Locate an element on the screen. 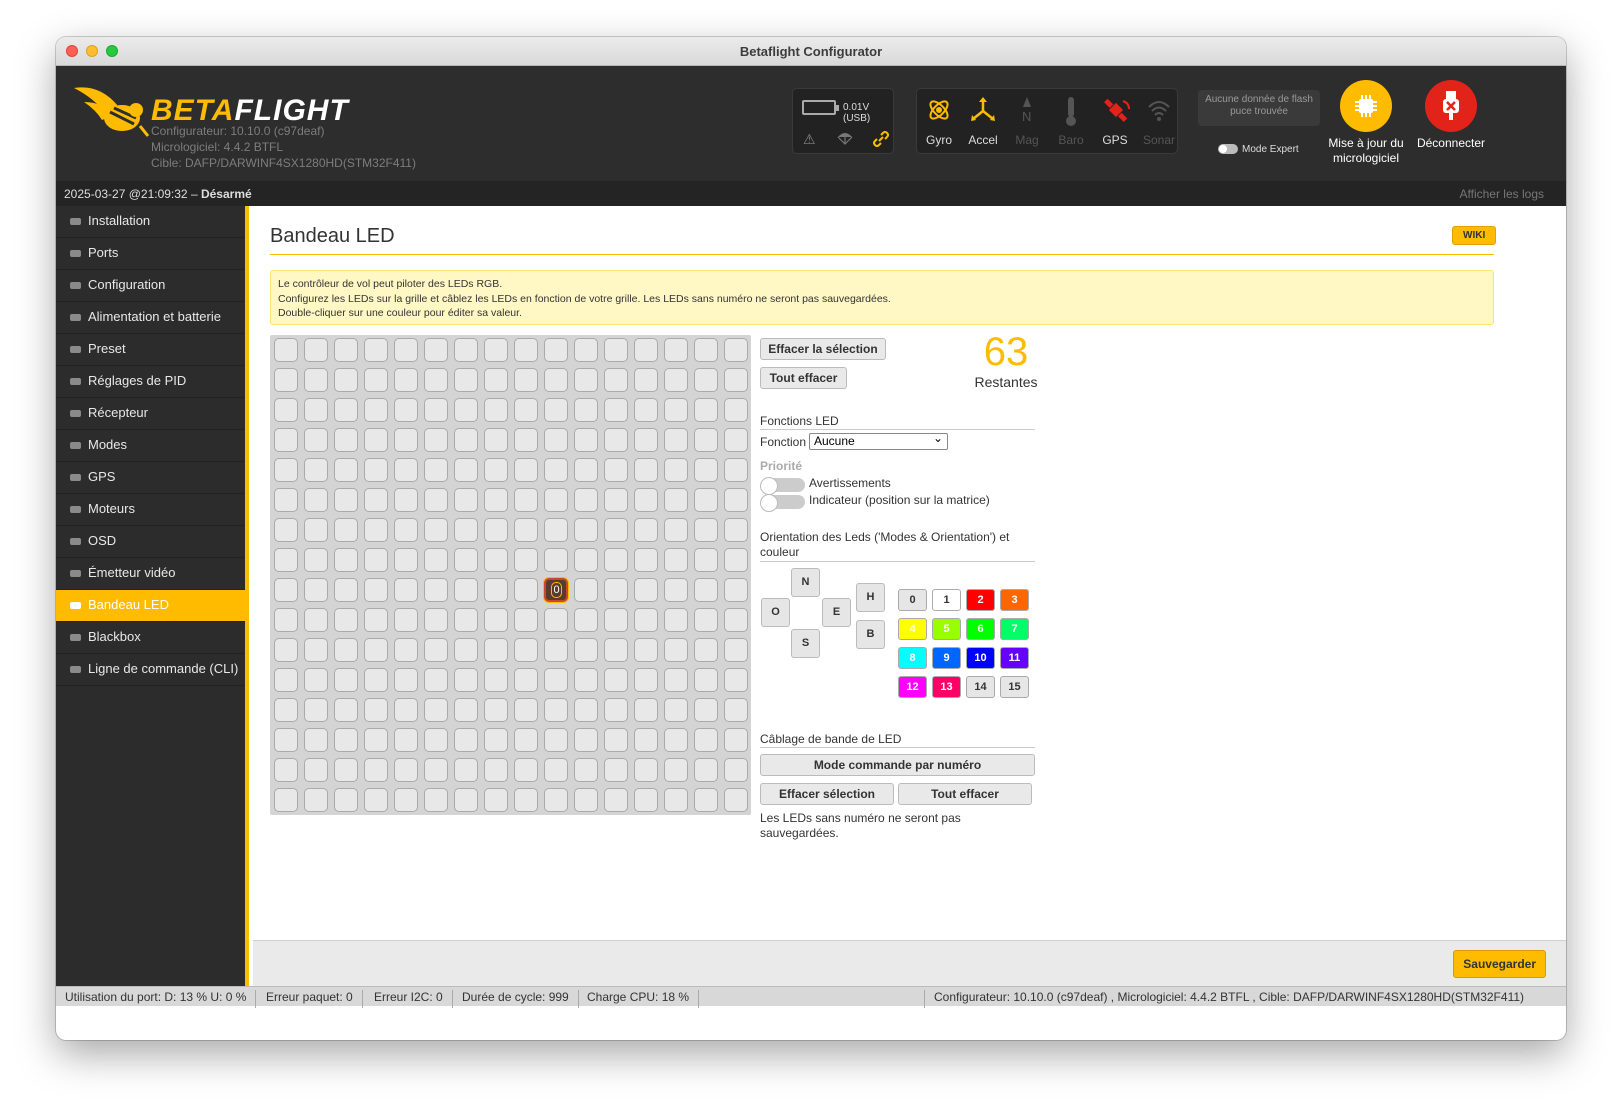 This screenshot has height=1113, width=1620. color-swatch-4: 4 is located at coordinates (912, 629).